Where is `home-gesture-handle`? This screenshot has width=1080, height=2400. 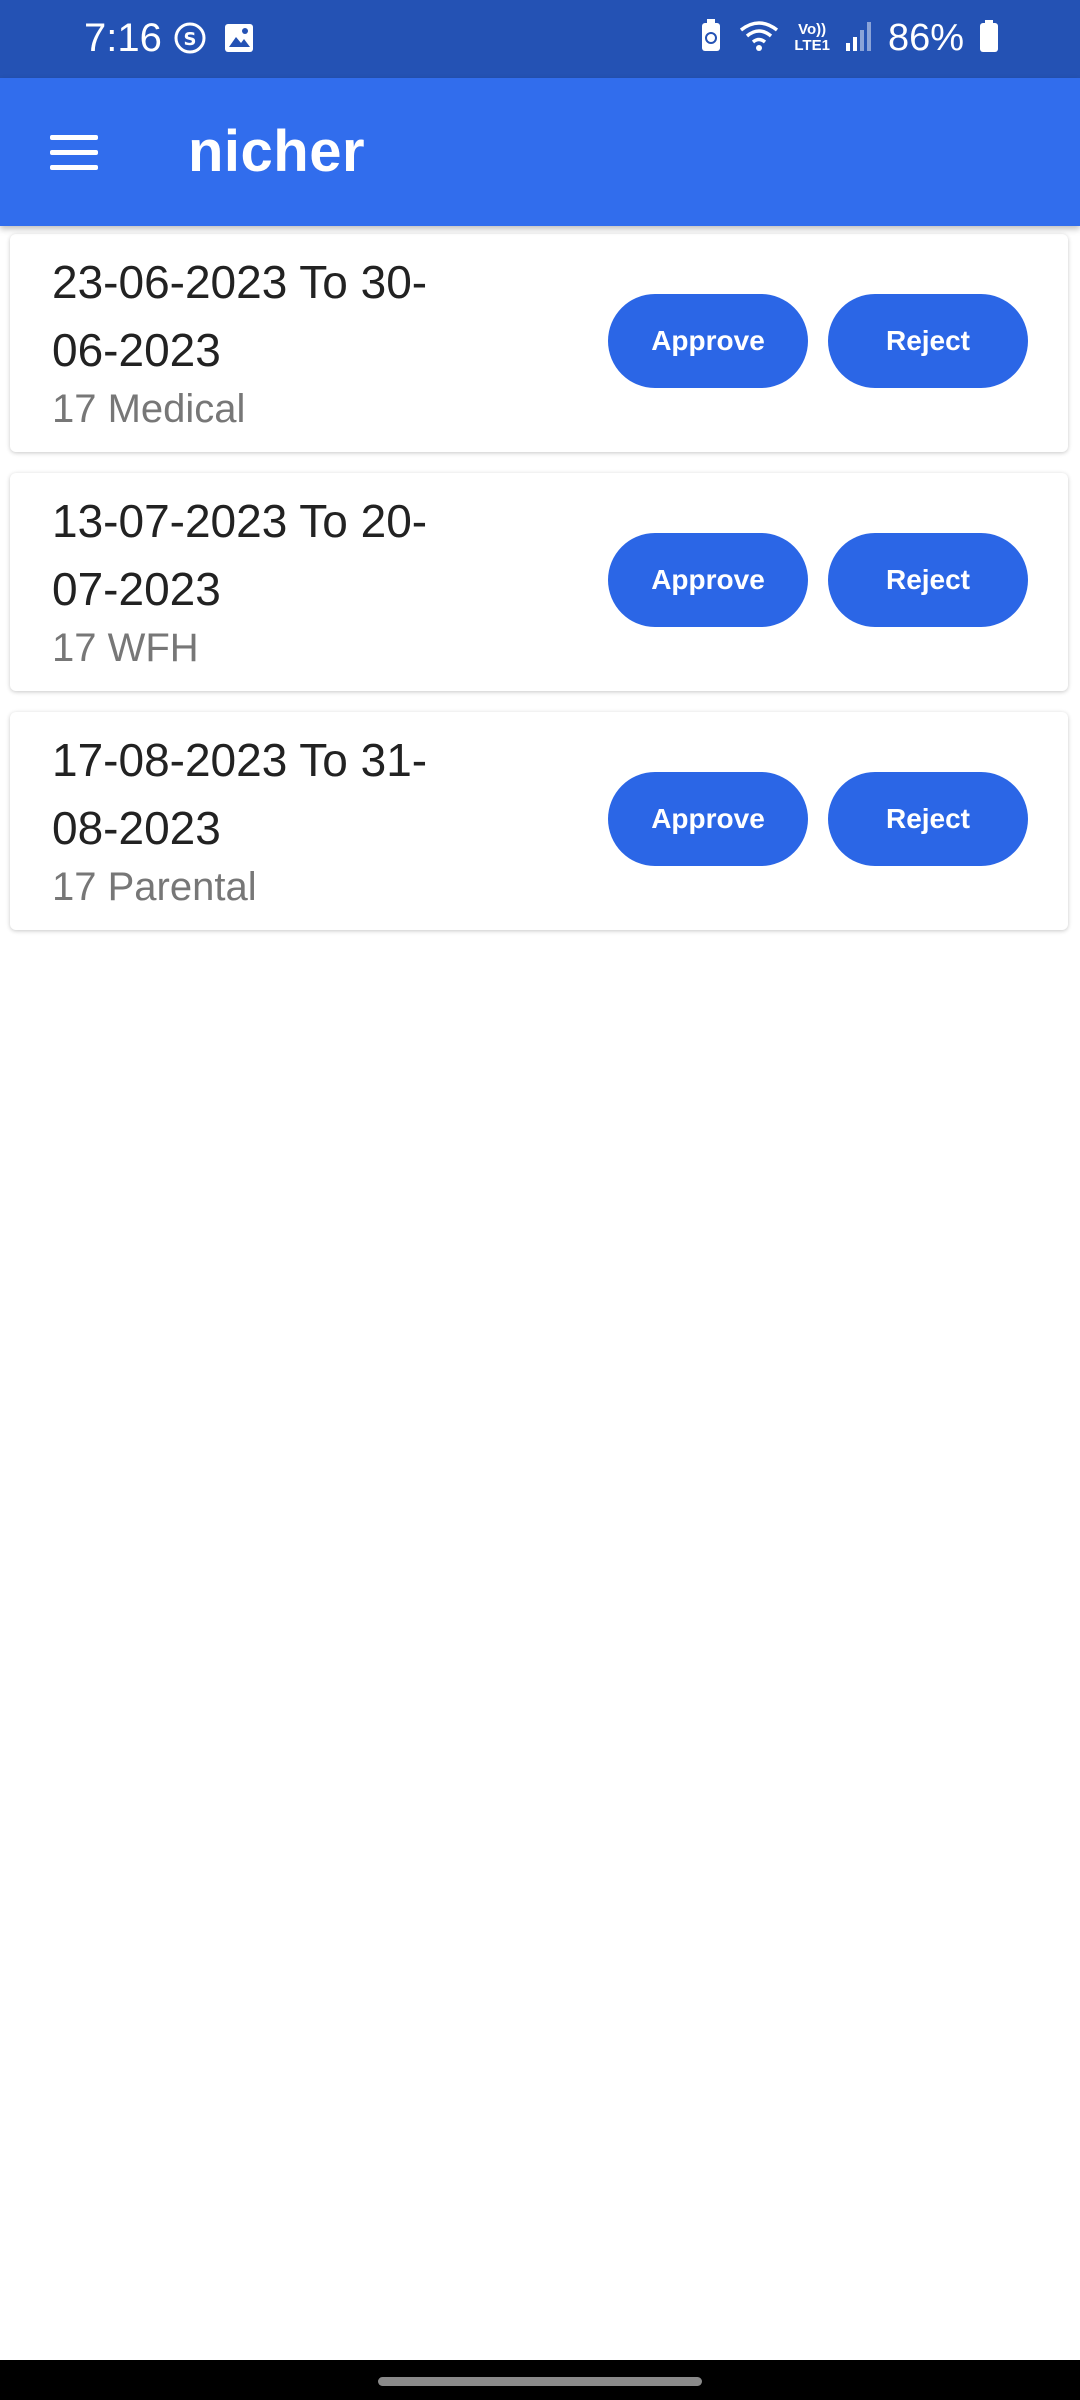
home-gesture-handle is located at coordinates (540, 2381).